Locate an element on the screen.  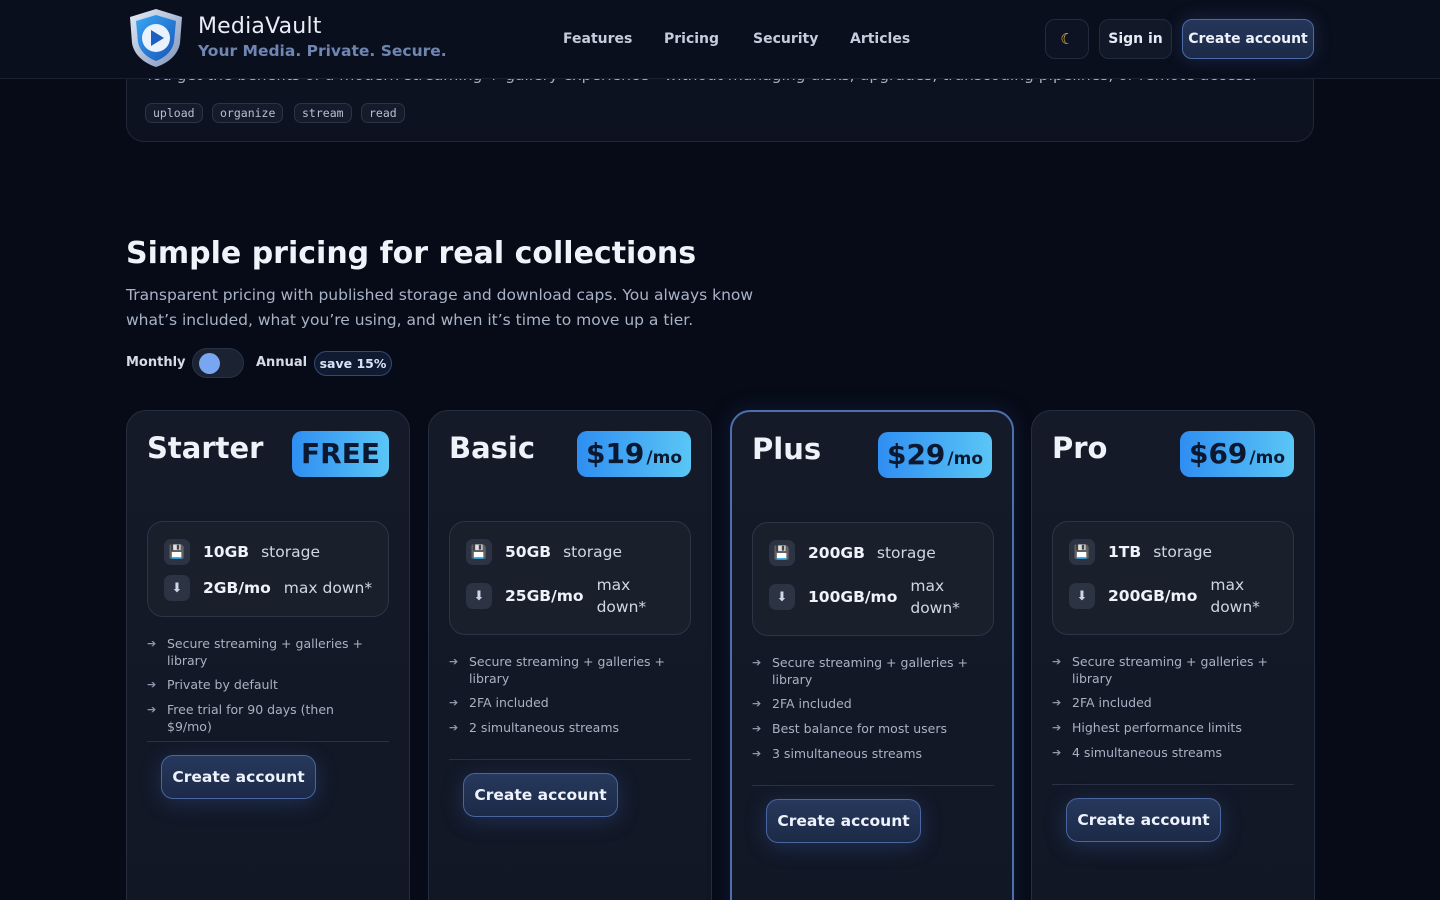
sign-in-button: Sign in is located at coordinates (1135, 39).